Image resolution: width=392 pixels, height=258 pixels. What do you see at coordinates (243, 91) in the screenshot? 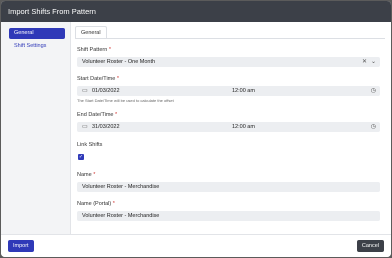
I see `start-time-value: 12:00 am` at bounding box center [243, 91].